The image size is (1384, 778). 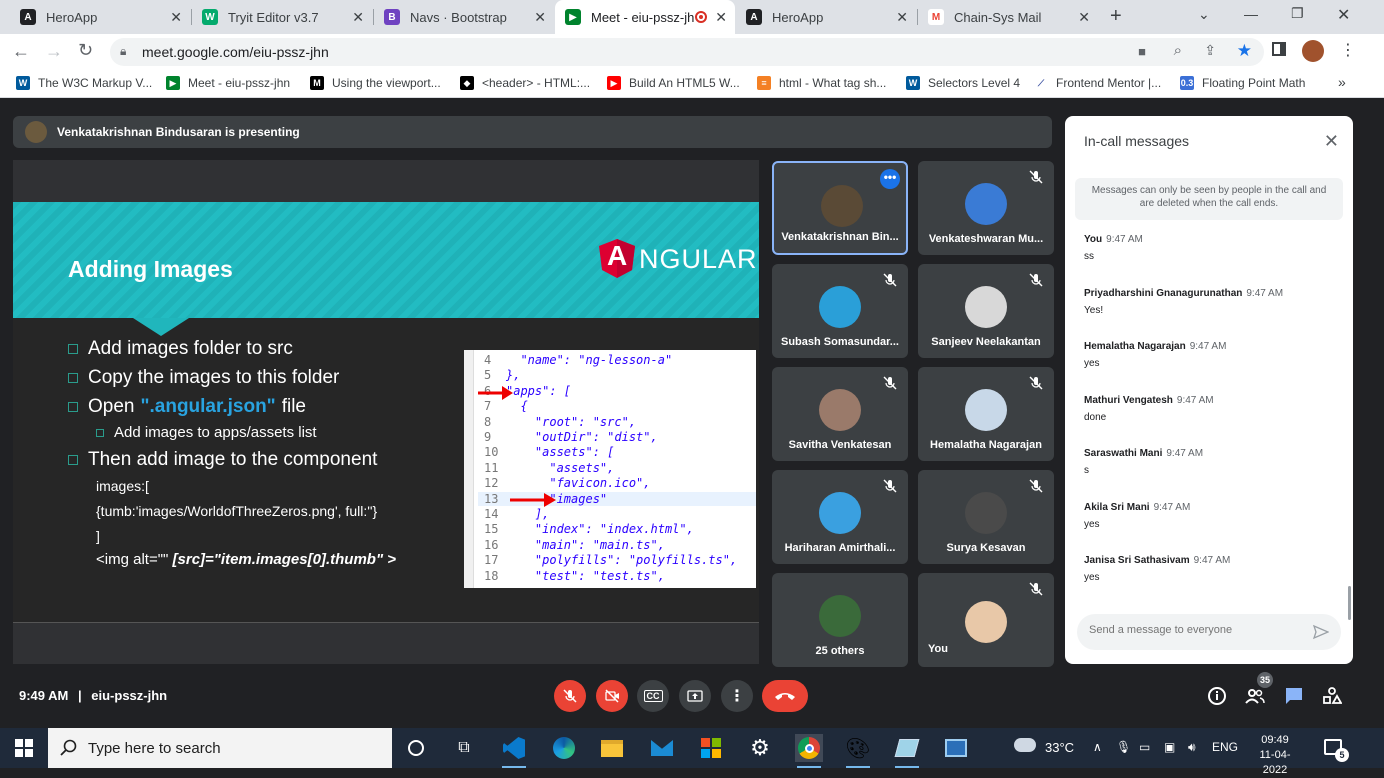 I want to click on back-icon: ←, so click(x=21, y=51).